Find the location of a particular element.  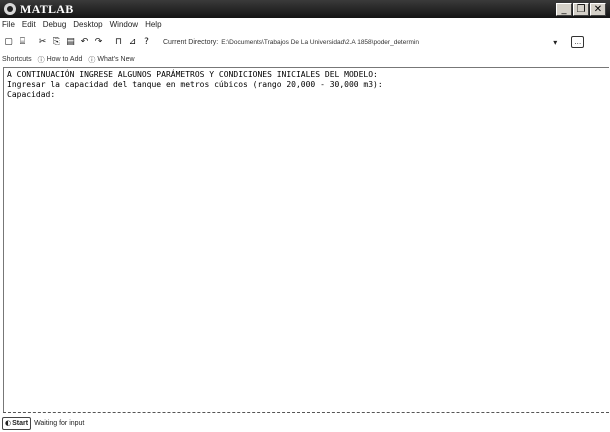

shortcut-how-to-add: ⓘ How to Add is located at coordinates (60, 60).